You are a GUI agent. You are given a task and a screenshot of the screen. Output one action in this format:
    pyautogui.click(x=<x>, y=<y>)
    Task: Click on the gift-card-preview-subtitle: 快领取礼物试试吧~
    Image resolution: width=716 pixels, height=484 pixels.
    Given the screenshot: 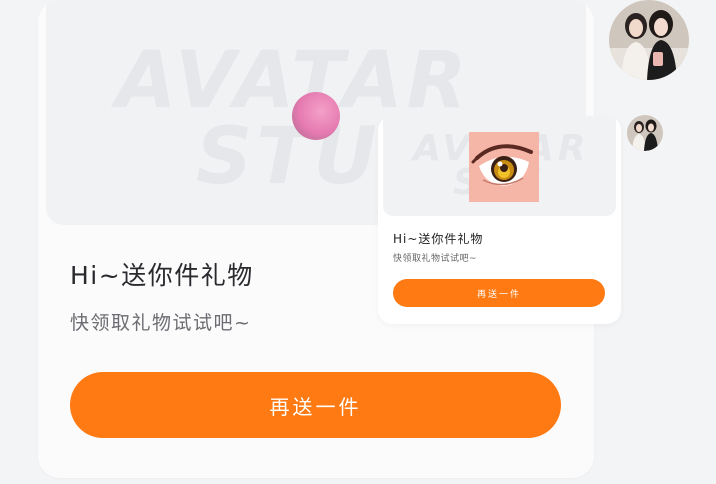 What is the action you would take?
    pyautogui.click(x=435, y=259)
    